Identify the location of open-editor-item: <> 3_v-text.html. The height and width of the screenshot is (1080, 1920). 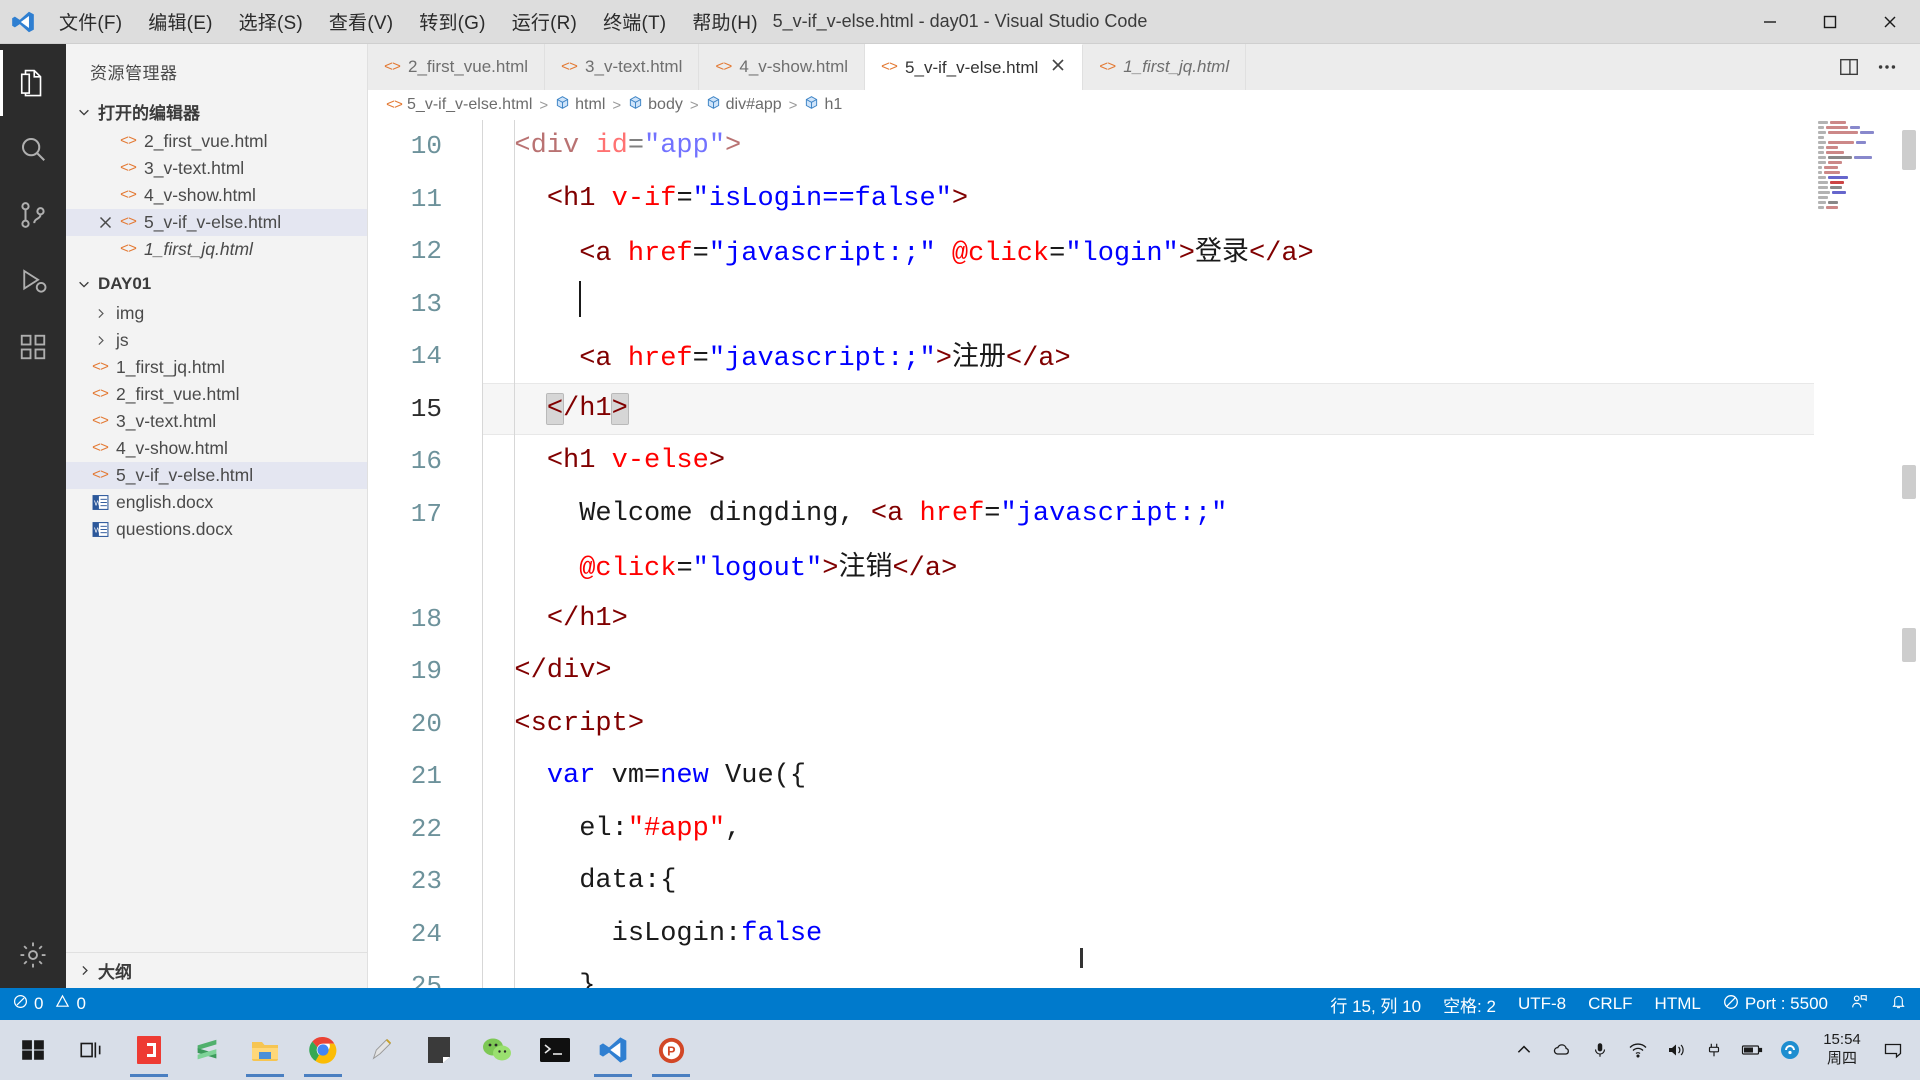
(216, 168).